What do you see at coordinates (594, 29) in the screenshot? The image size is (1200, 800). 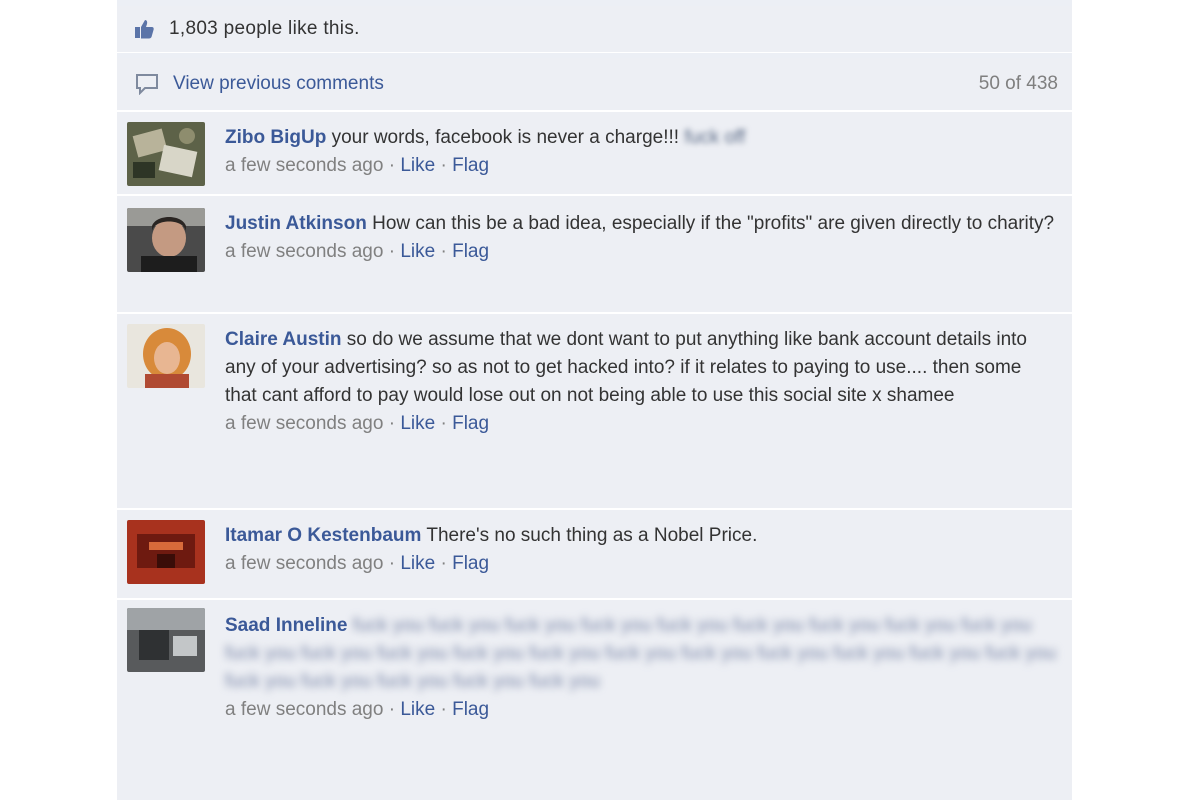 I see `likes-bar: 1,803 people like this.` at bounding box center [594, 29].